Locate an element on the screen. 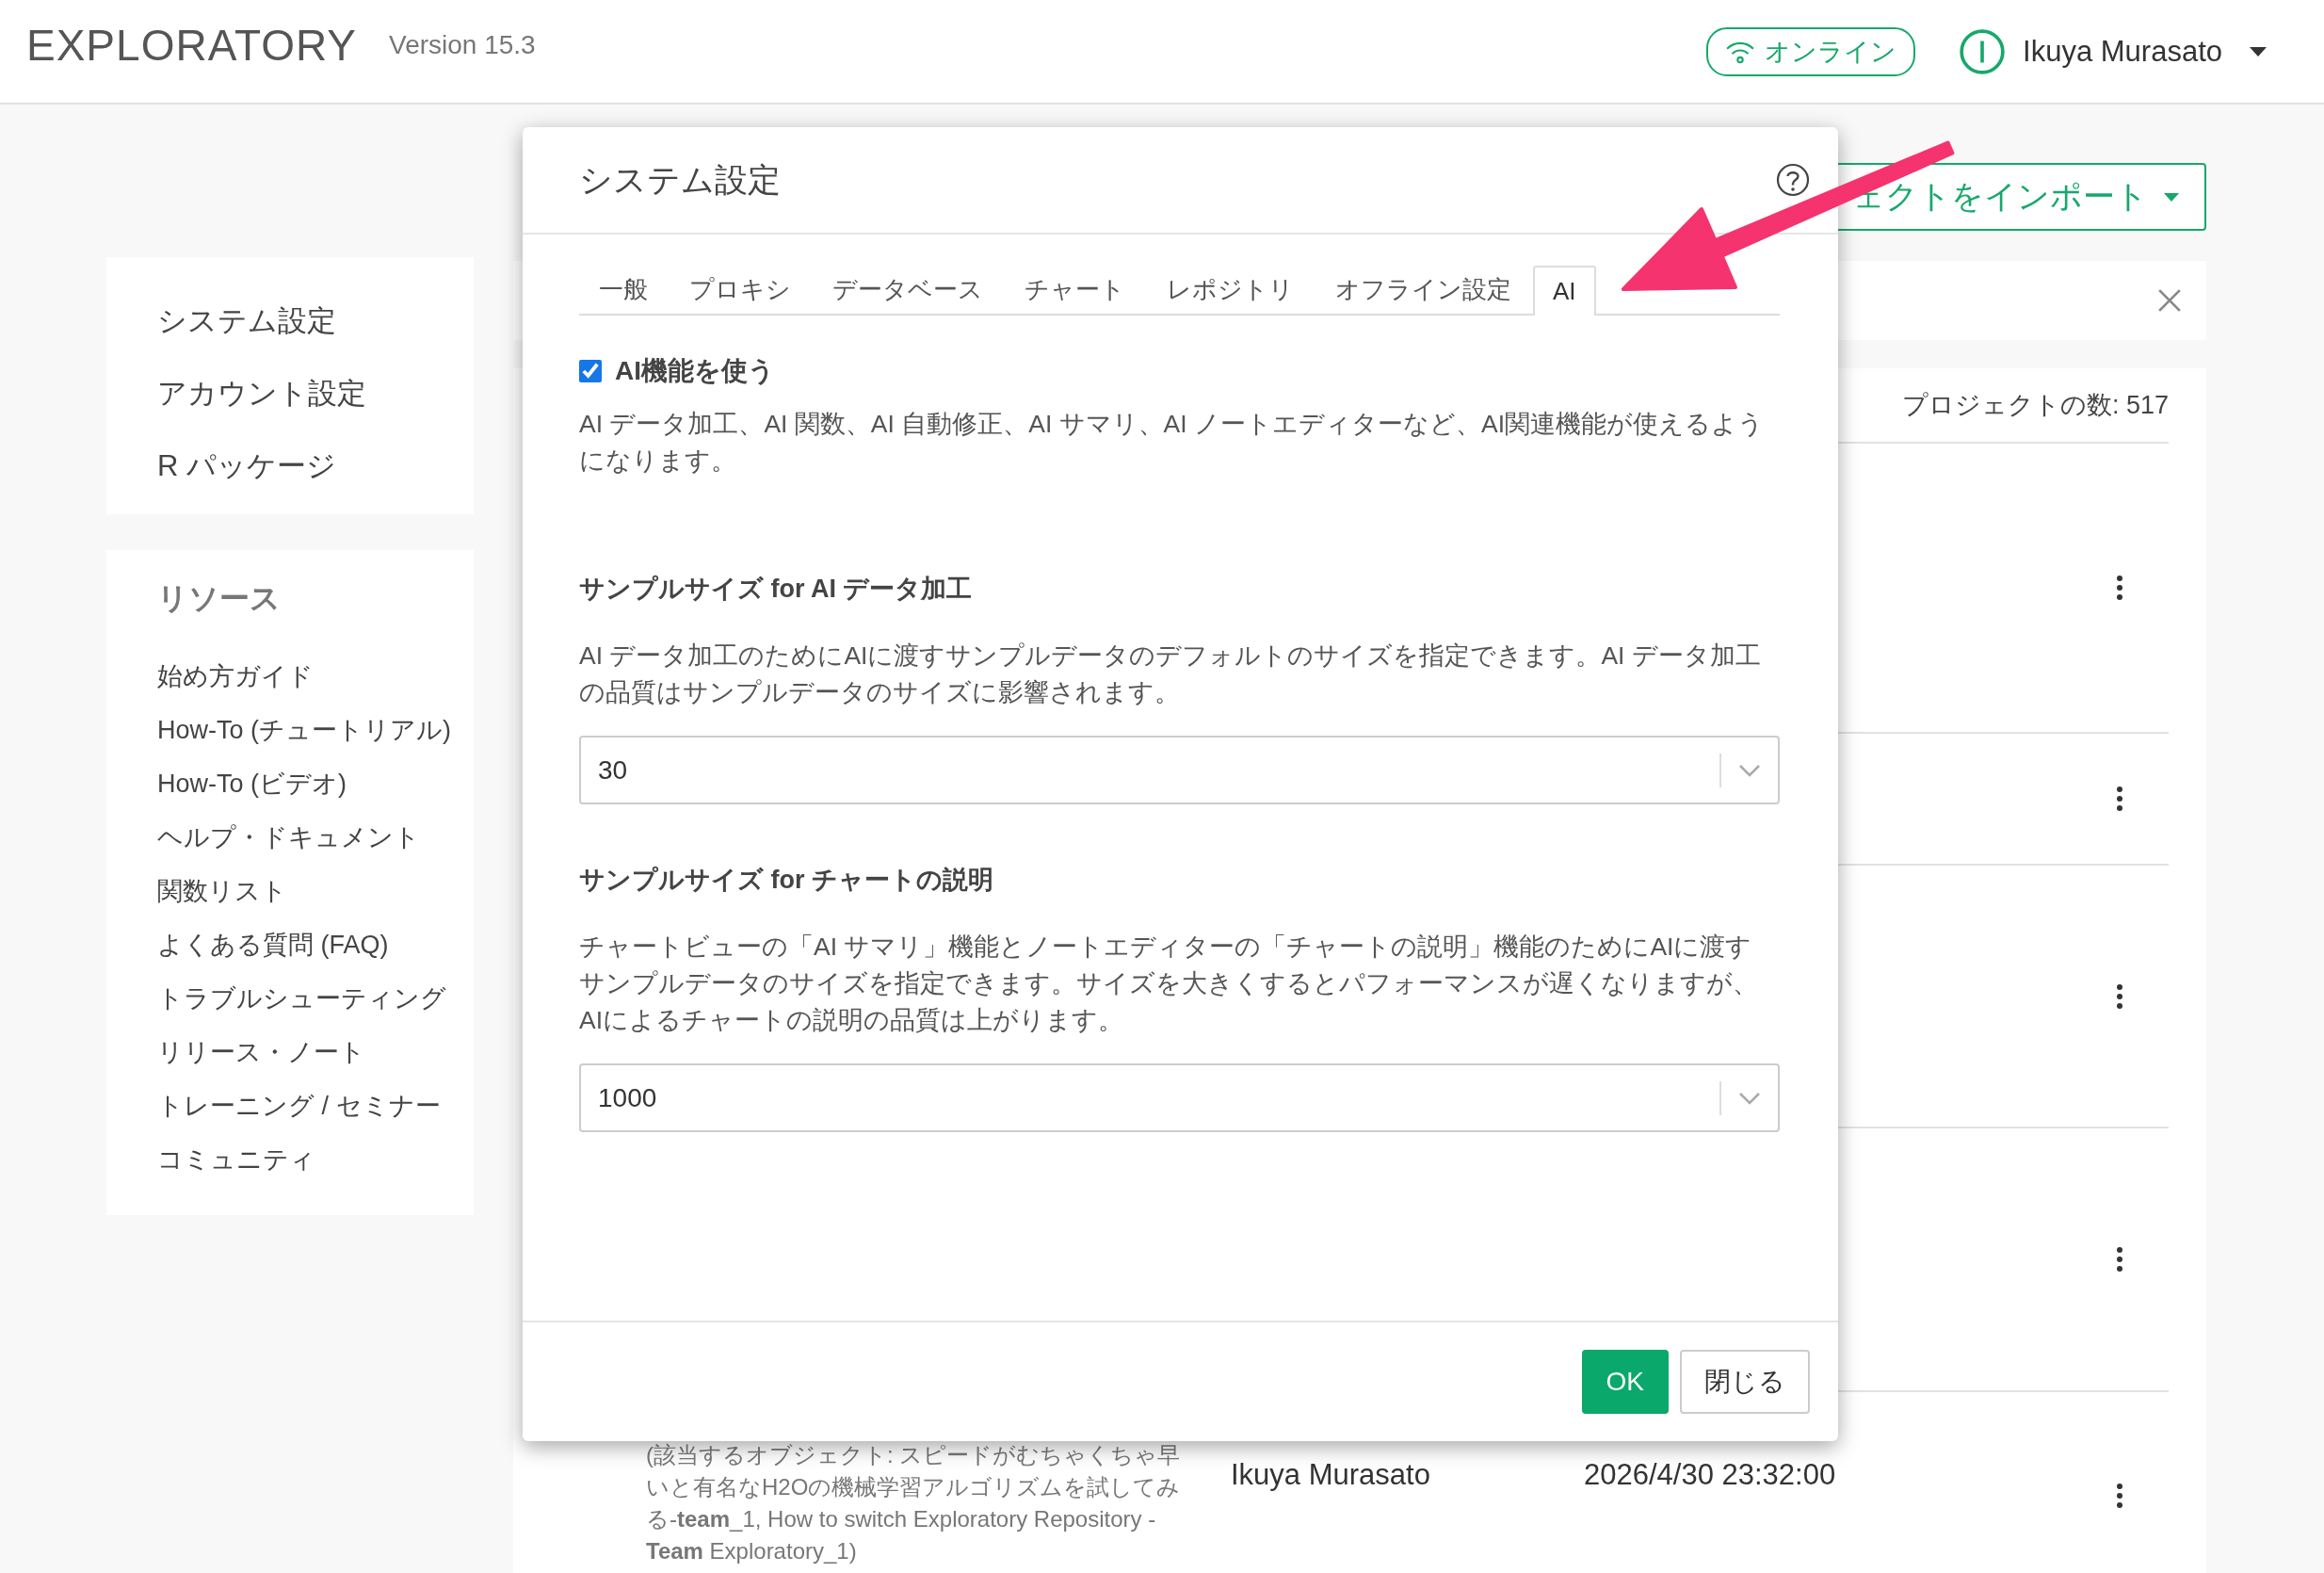  help-icon is located at coordinates (1793, 180).